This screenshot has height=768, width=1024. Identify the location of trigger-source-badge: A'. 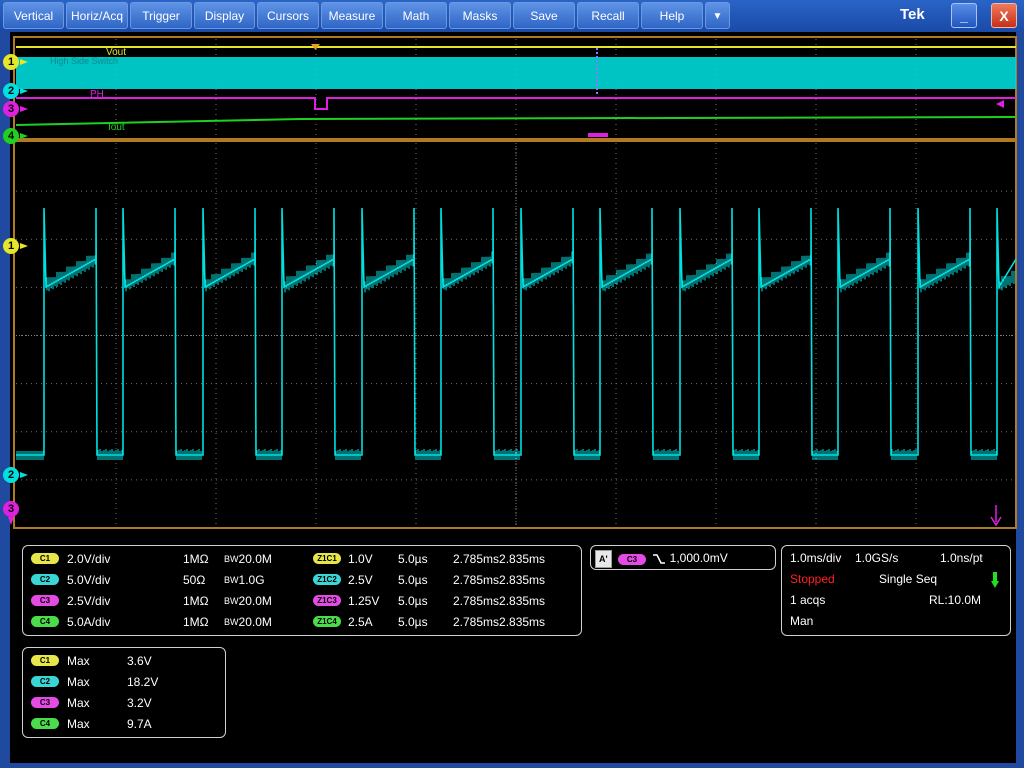
(603, 559).